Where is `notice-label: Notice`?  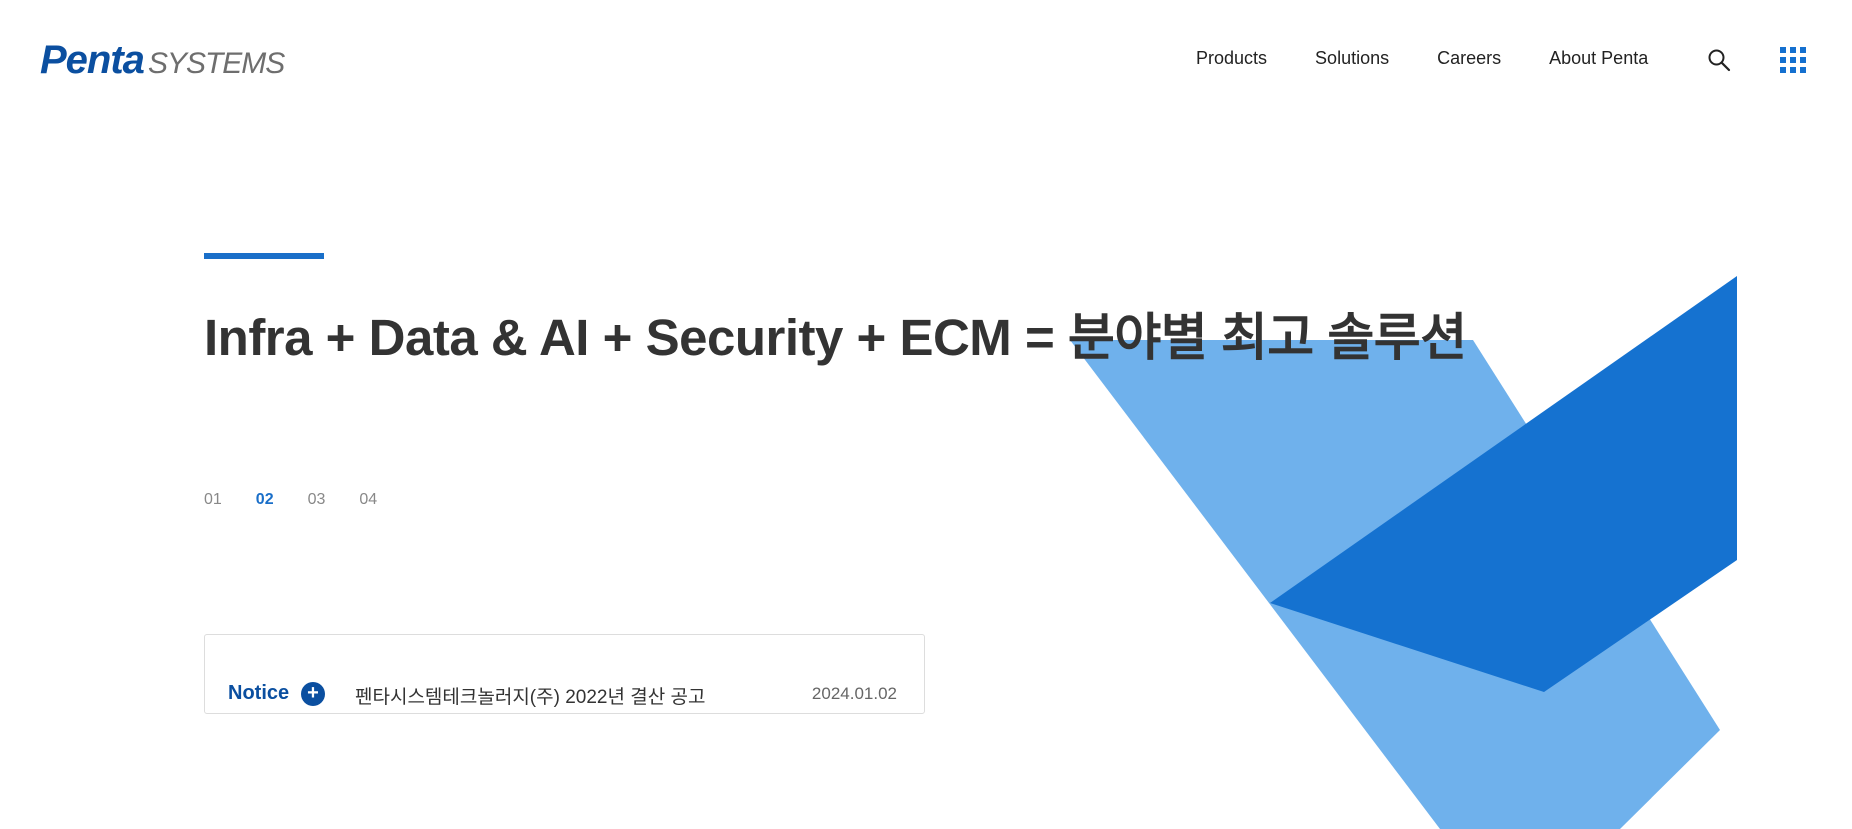 notice-label: Notice is located at coordinates (259, 693).